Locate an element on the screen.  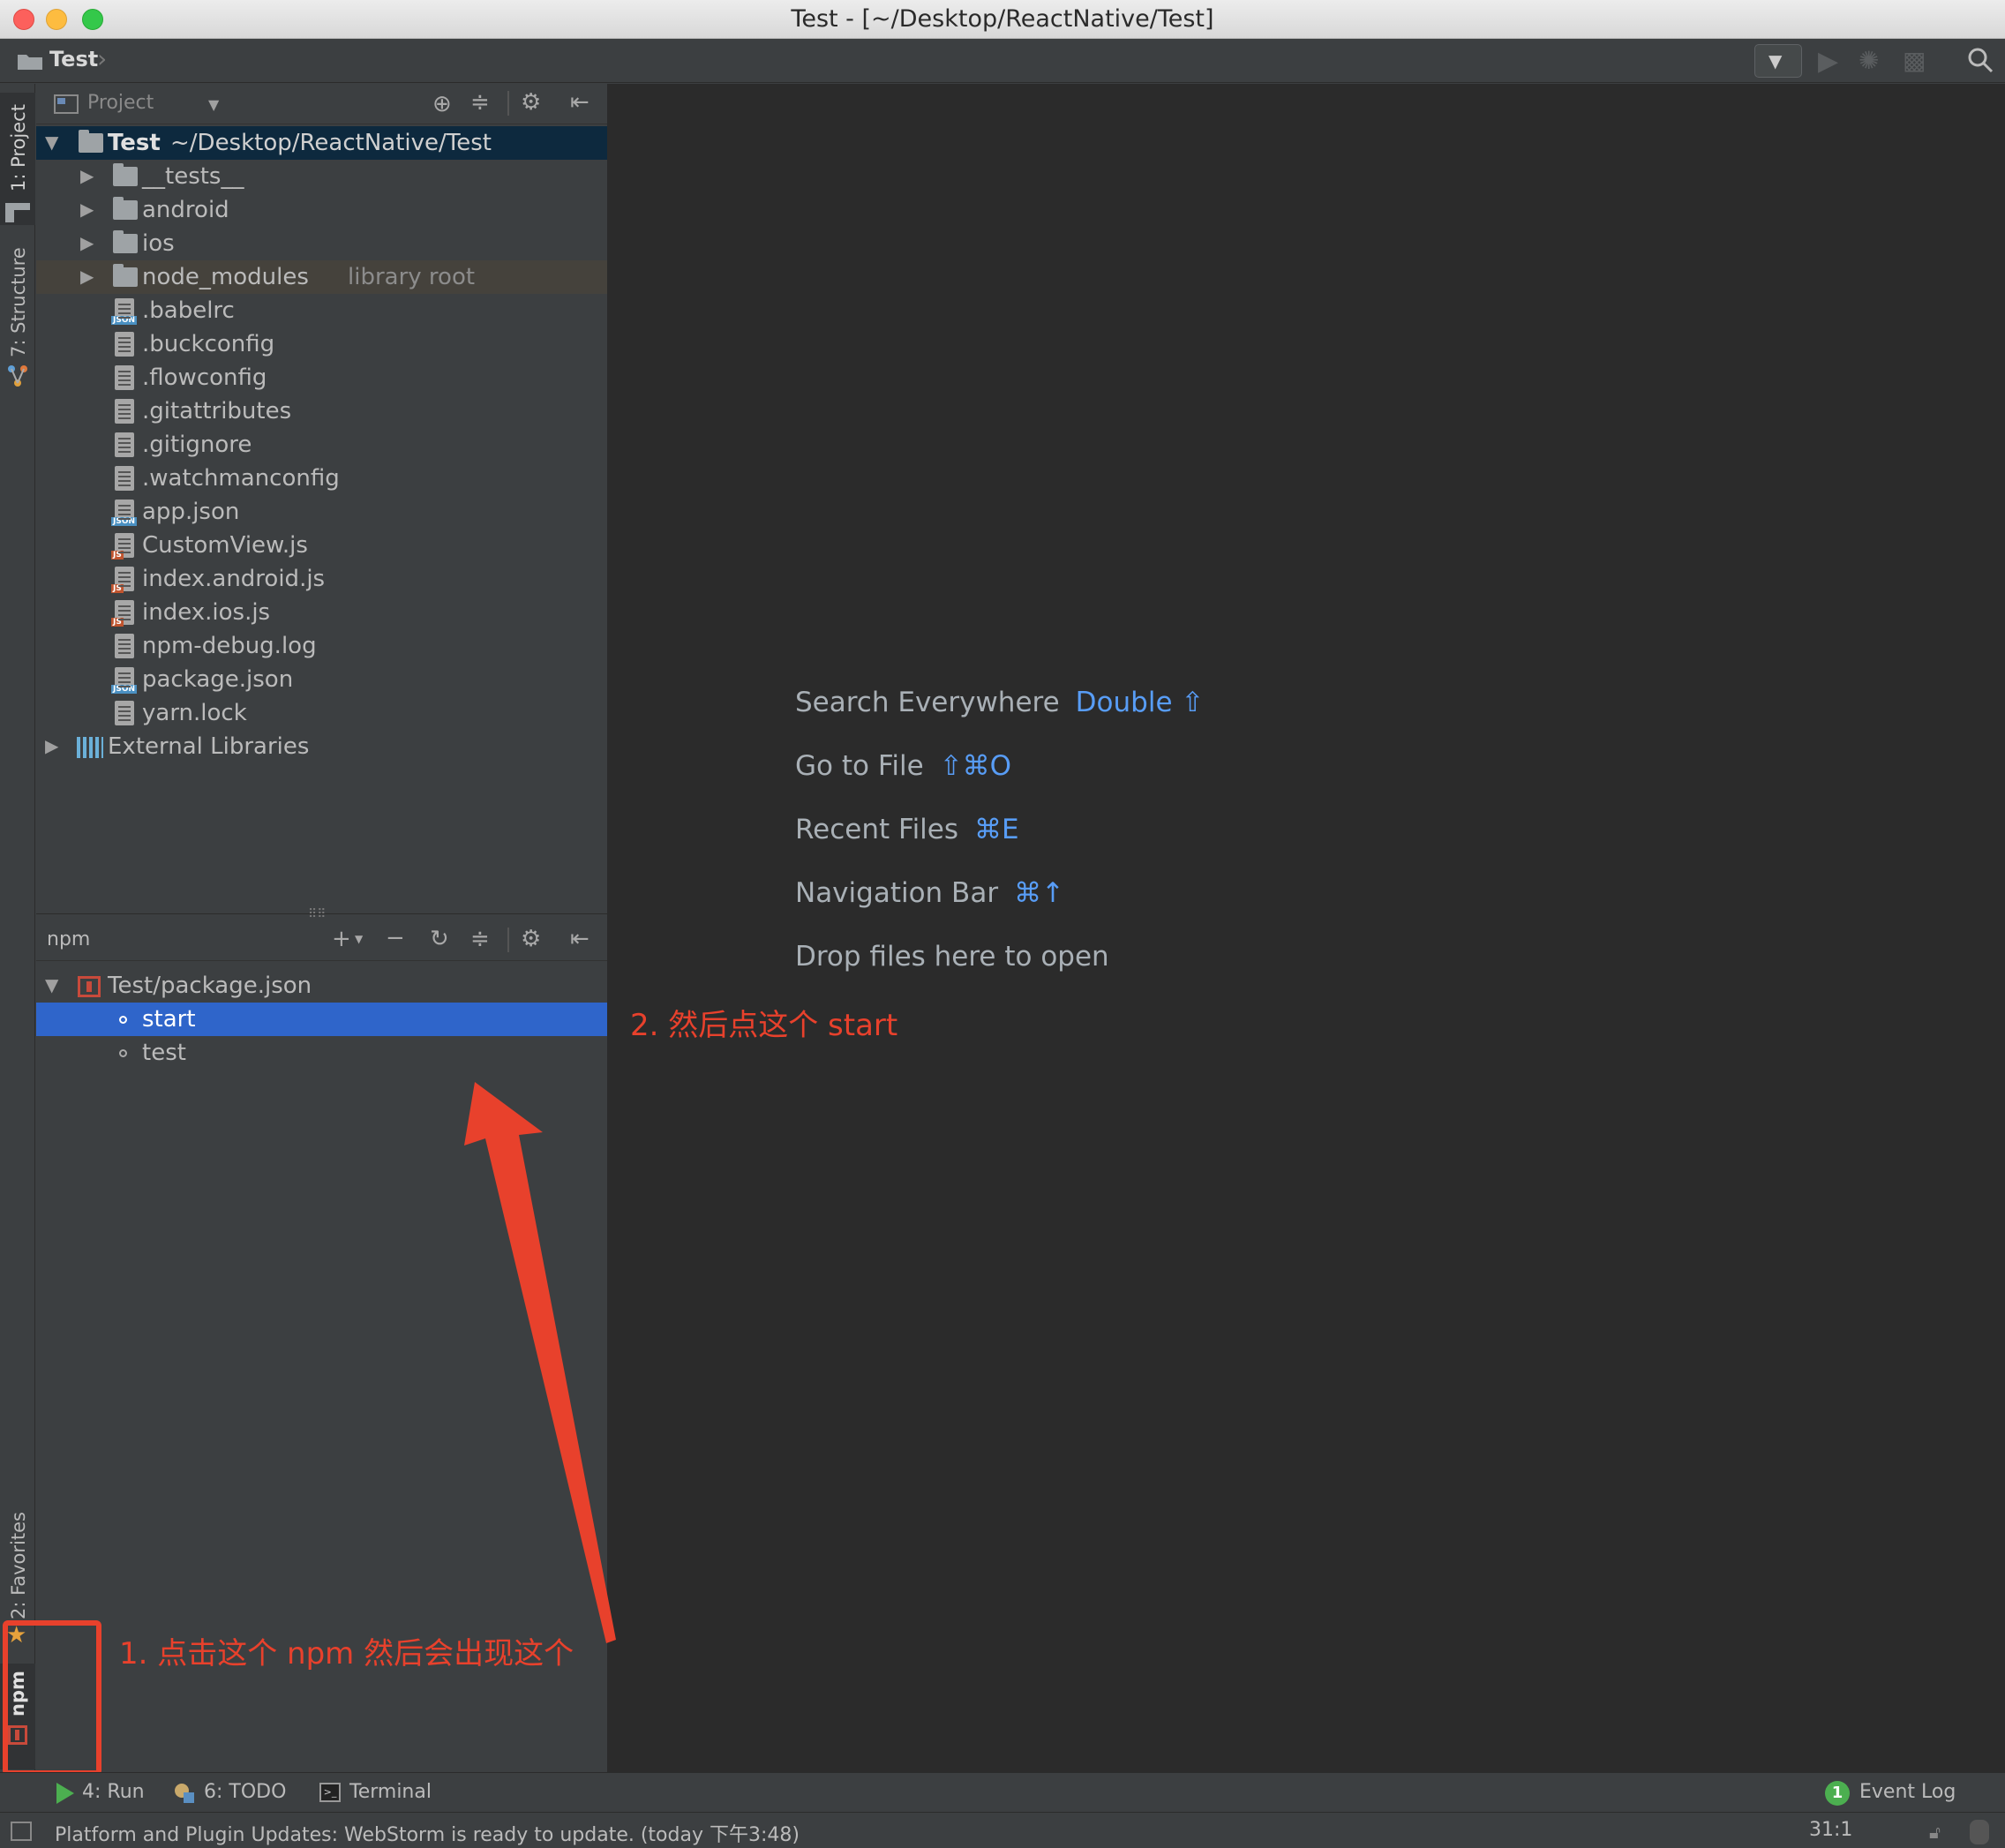
refresh-icon: ↻ is located at coordinates (439, 939).